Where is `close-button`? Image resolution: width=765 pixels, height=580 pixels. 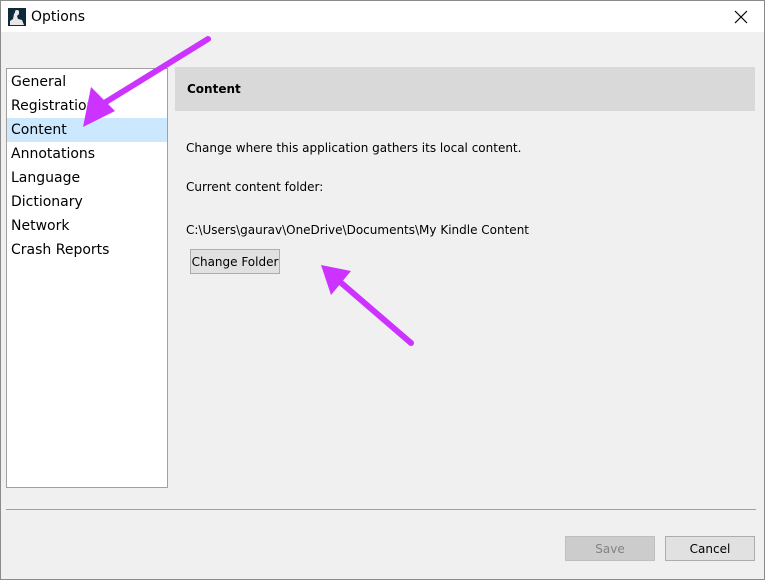
close-button is located at coordinates (741, 16).